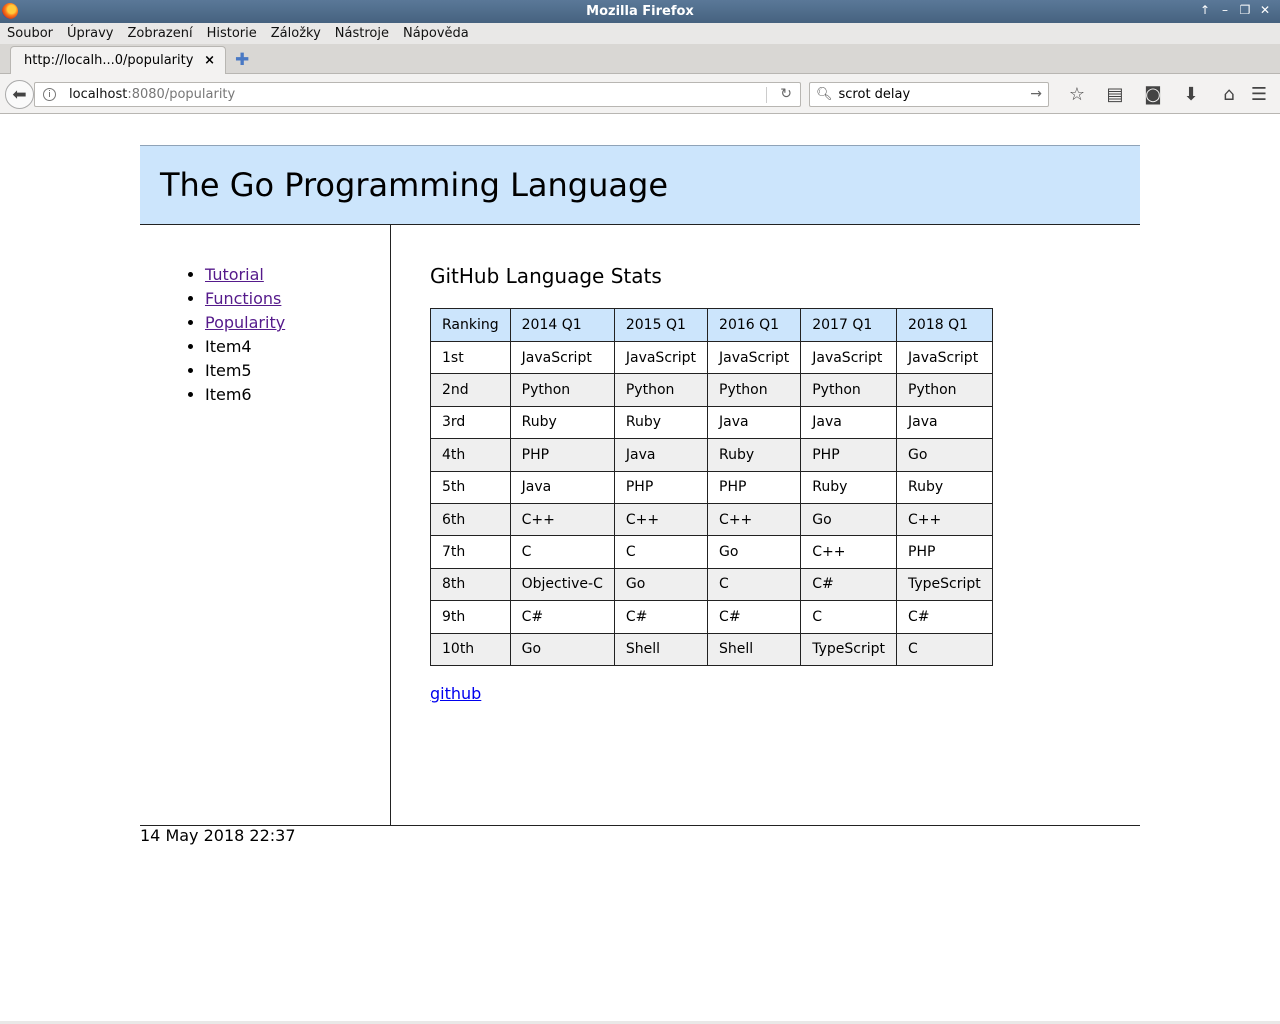 The height and width of the screenshot is (1024, 1280). Describe the element at coordinates (1191, 94) in the screenshot. I see `downloads-icon: ⬇` at that location.